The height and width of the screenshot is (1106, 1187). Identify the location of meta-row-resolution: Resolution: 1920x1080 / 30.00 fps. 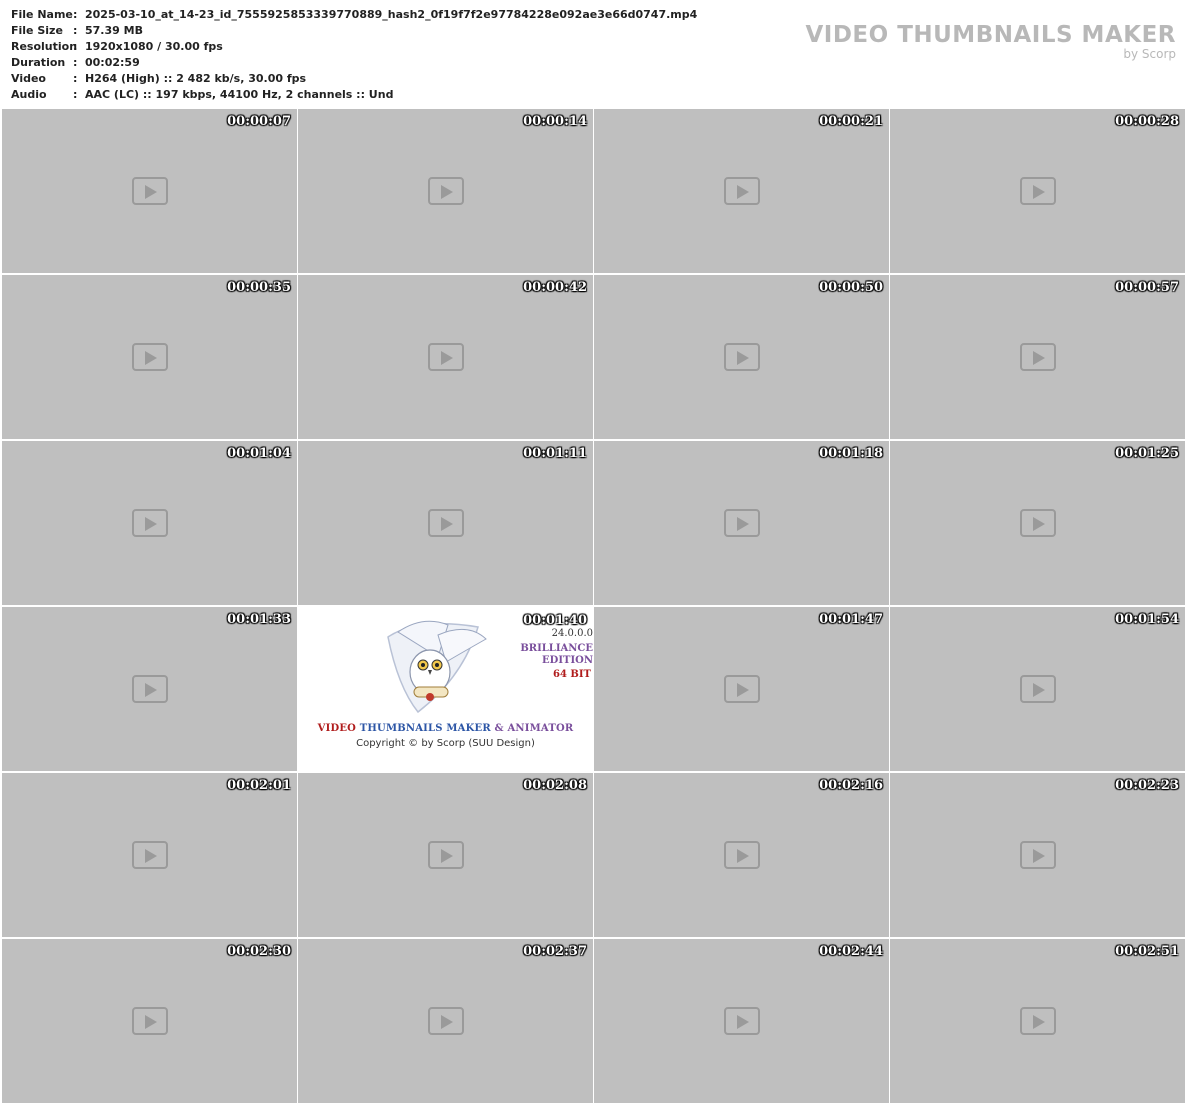
(354, 47).